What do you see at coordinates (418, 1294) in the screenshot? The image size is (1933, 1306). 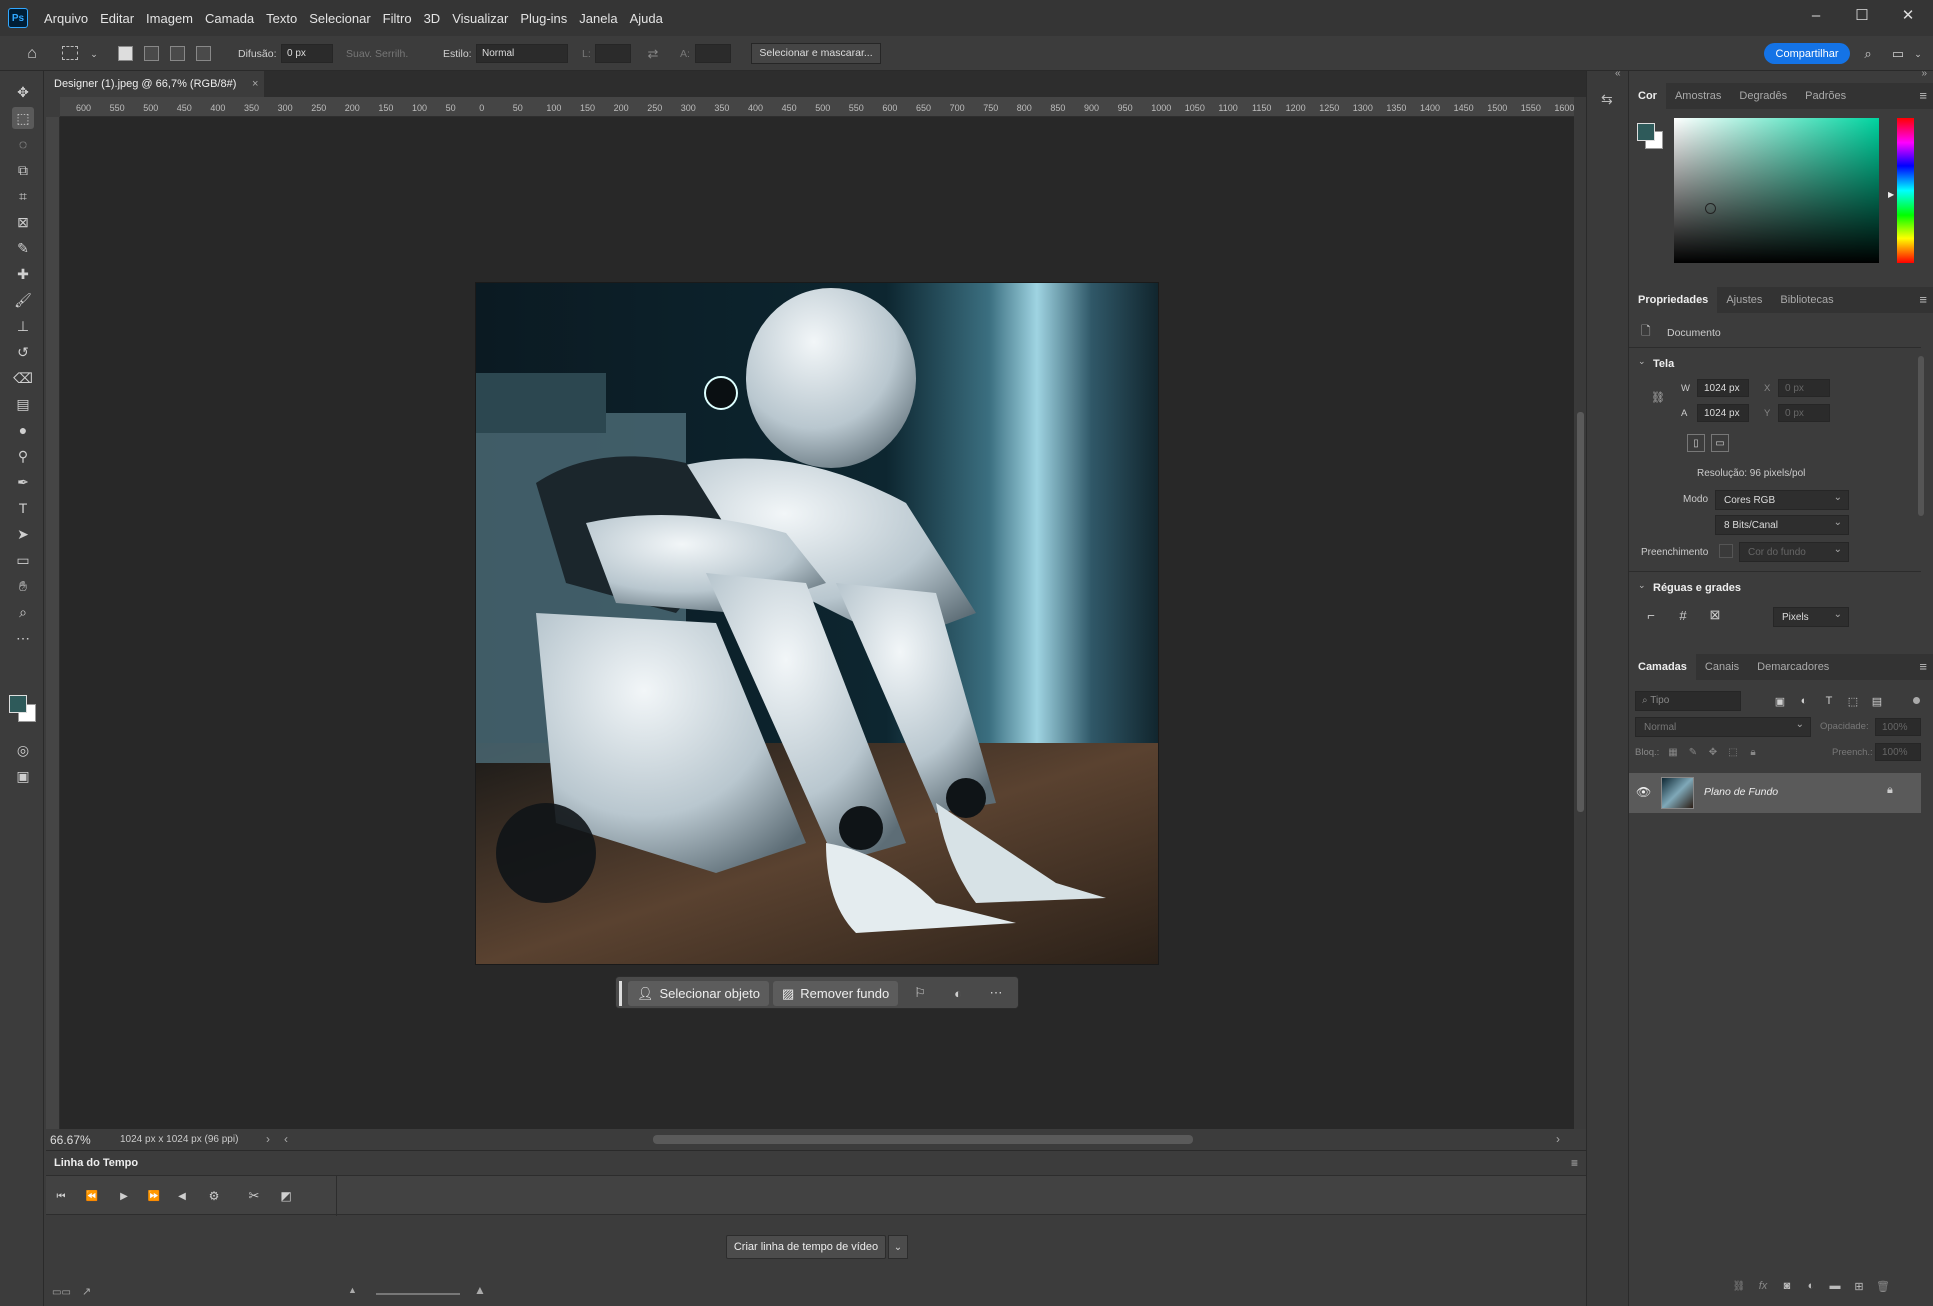 I see `zoom-slider` at bounding box center [418, 1294].